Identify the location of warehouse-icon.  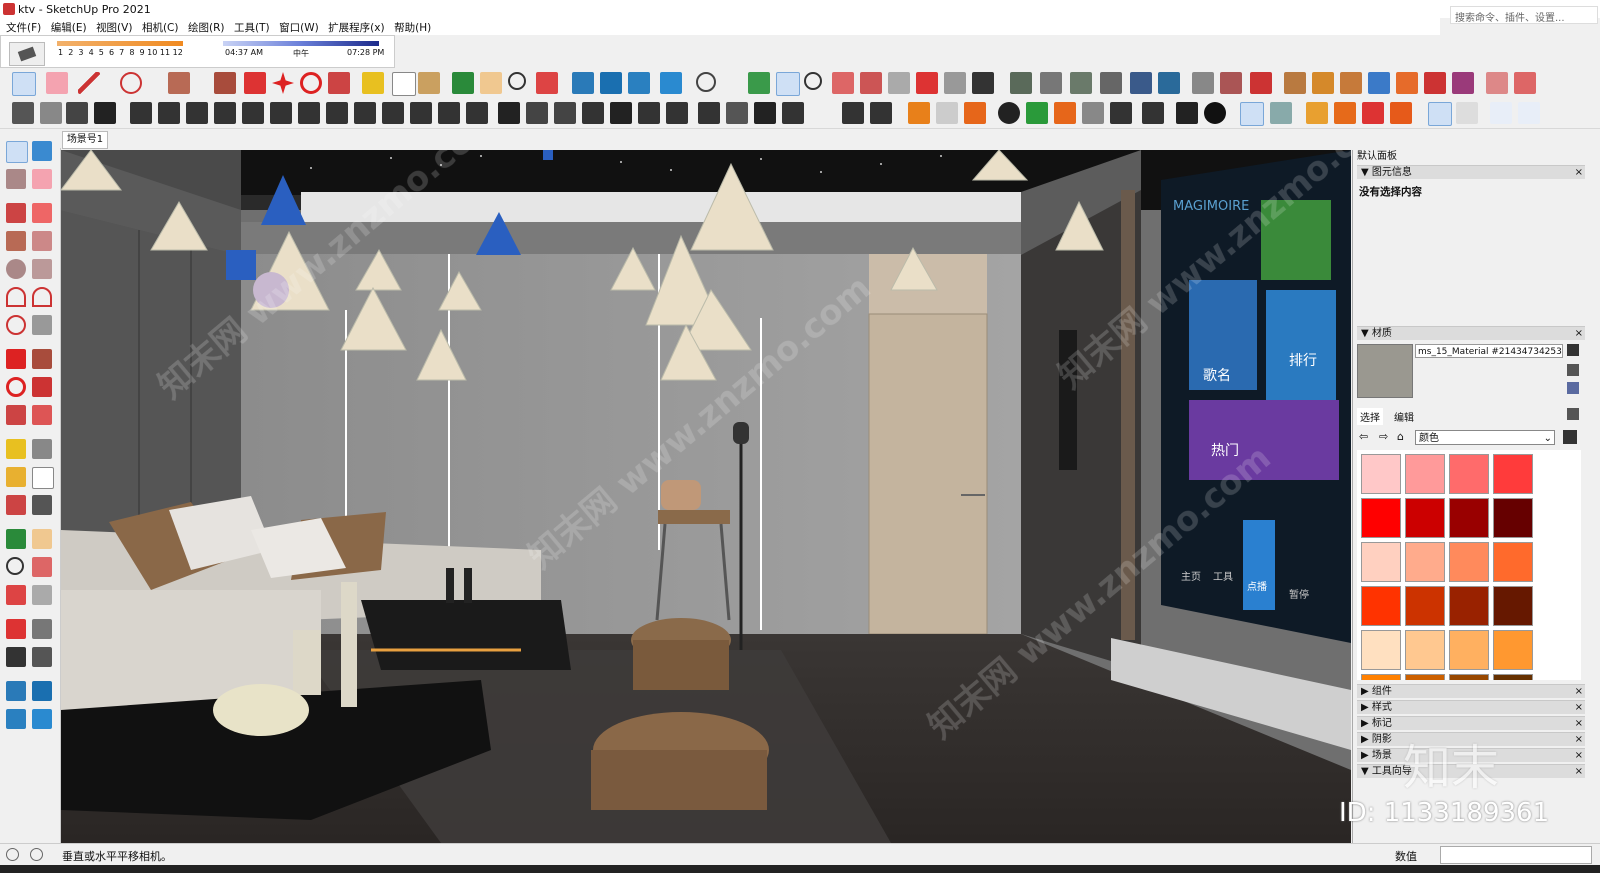
(583, 83).